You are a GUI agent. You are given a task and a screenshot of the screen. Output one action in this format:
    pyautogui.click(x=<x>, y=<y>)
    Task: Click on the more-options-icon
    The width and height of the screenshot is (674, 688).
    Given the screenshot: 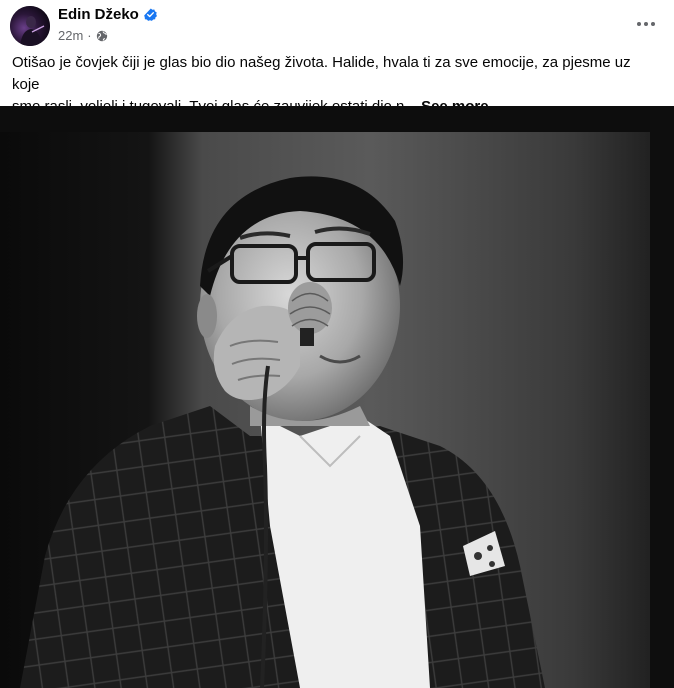 What is the action you would take?
    pyautogui.click(x=646, y=24)
    